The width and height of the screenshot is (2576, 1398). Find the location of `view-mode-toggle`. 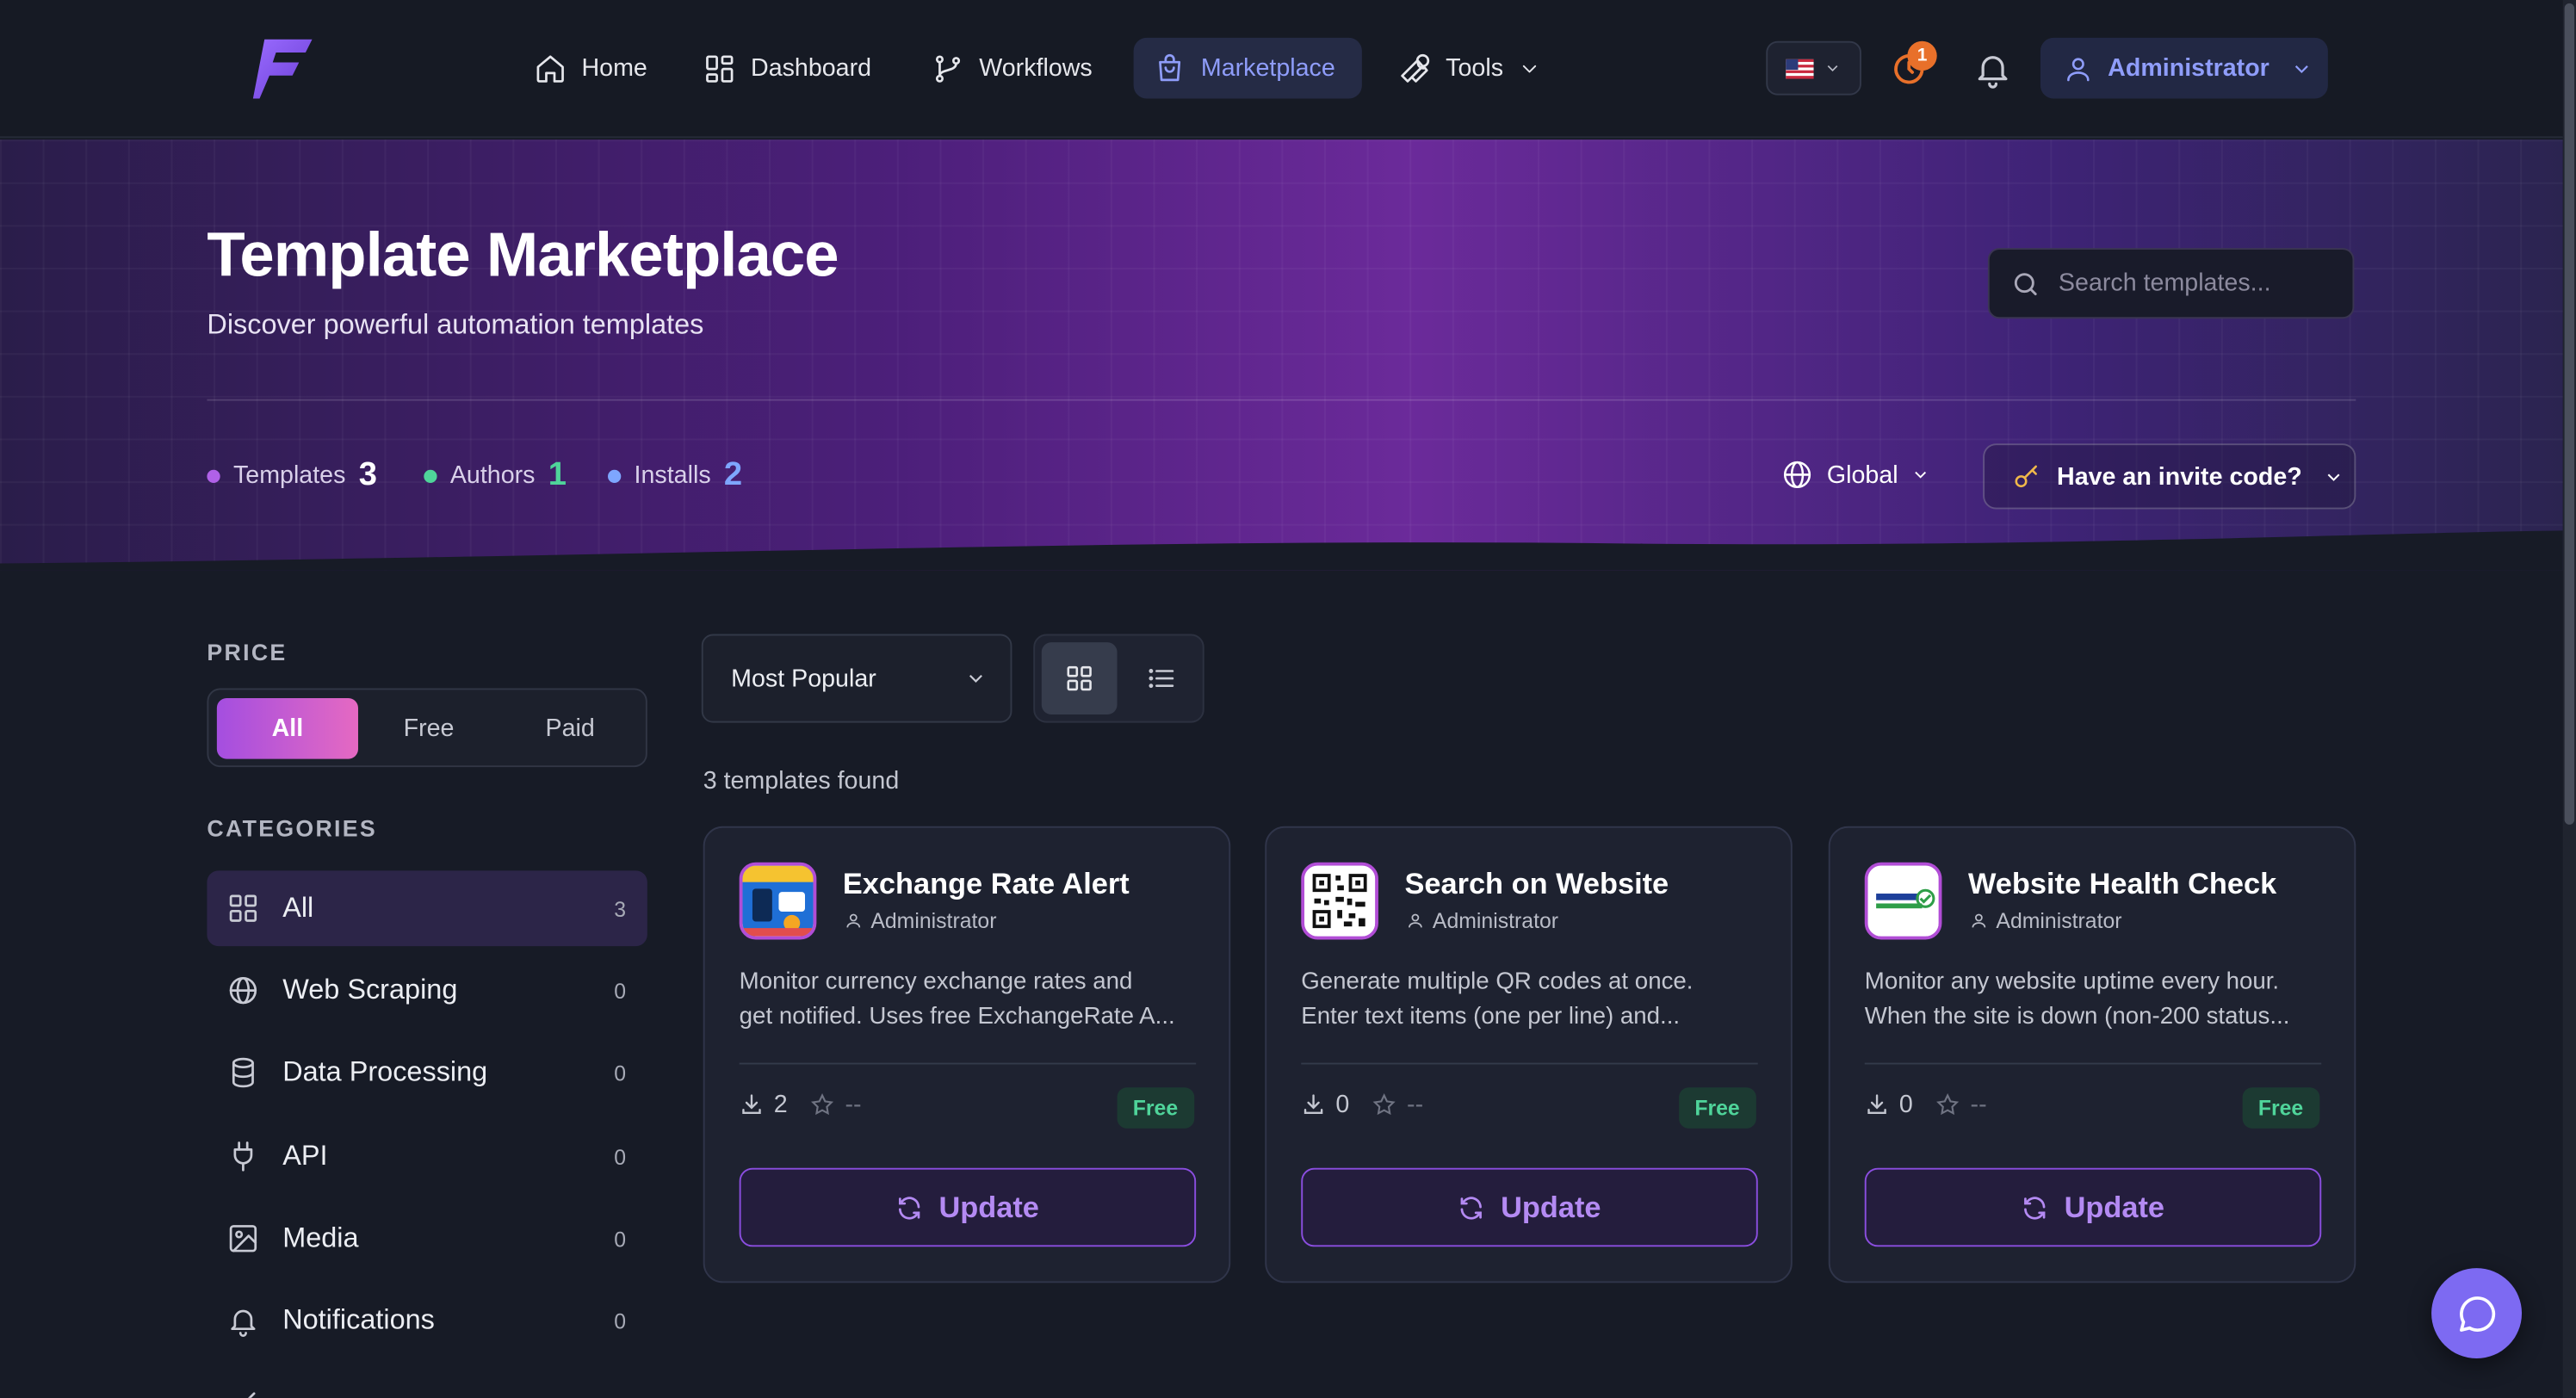

view-mode-toggle is located at coordinates (1119, 678).